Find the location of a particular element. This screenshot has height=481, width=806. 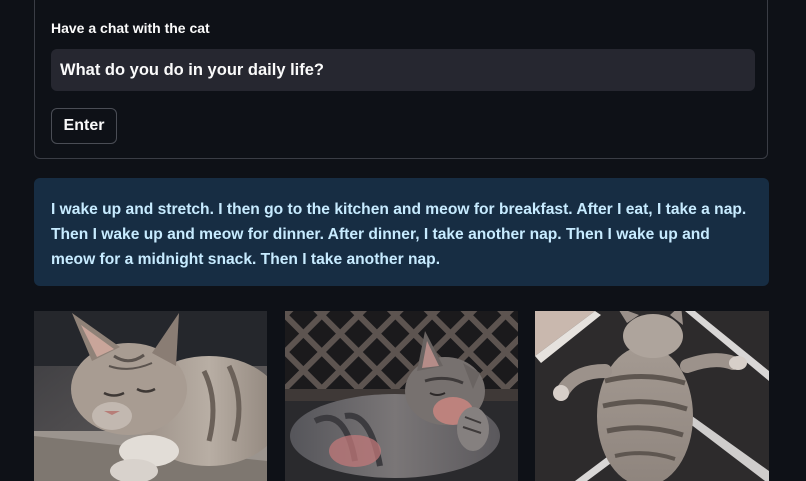

question-input is located at coordinates (403, 70).